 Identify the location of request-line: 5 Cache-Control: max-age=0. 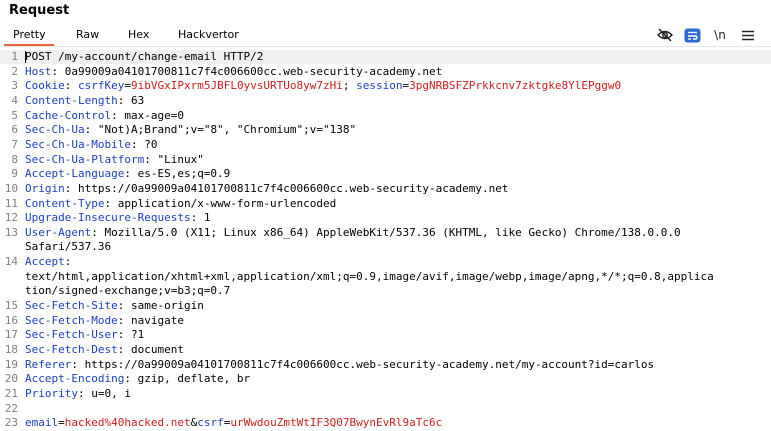
(385, 116).